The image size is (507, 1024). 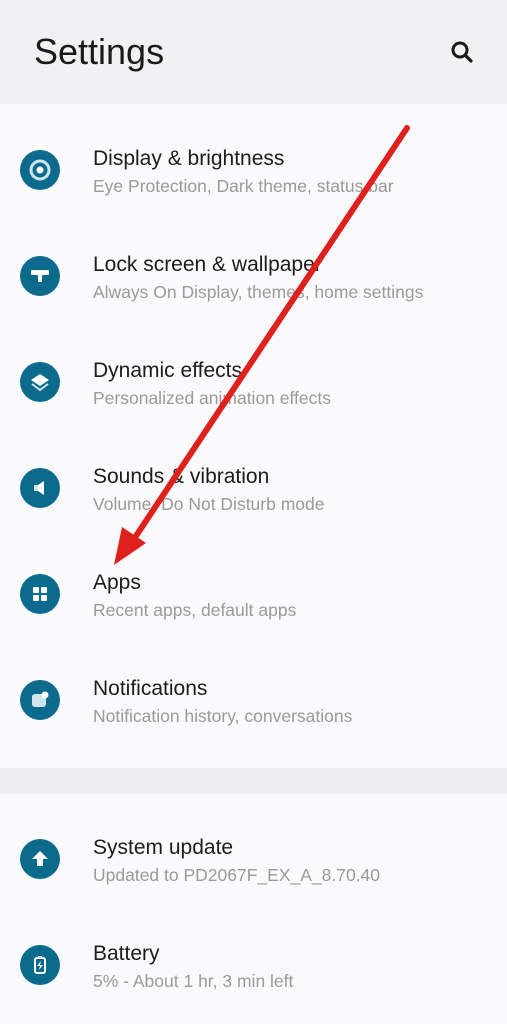 I want to click on settings-item-title: System update, so click(x=163, y=847).